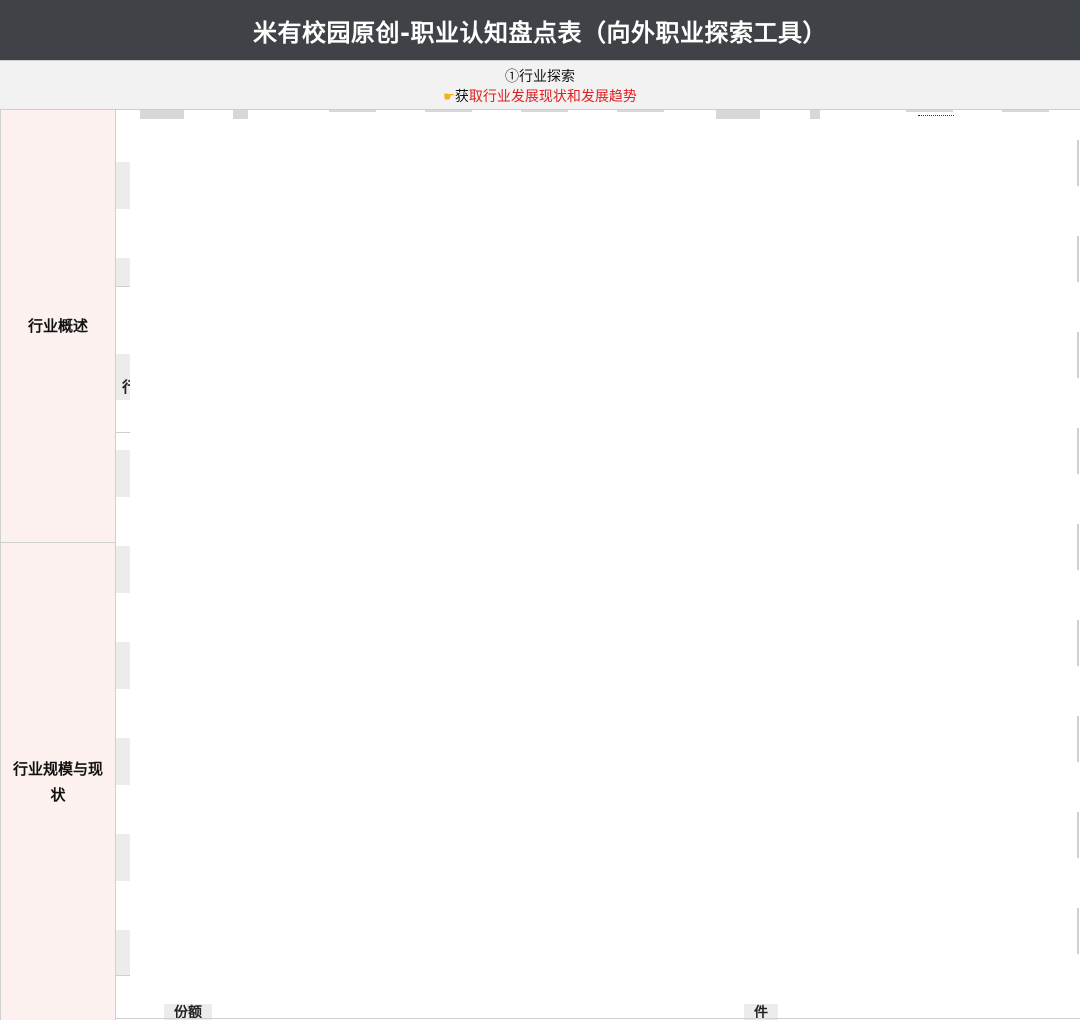  Describe the element at coordinates (540, 77) in the screenshot. I see `section-heading: ①行业探索` at that location.